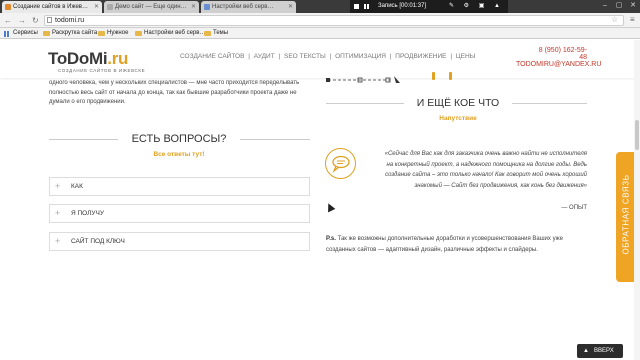  What do you see at coordinates (118, 58) in the screenshot?
I see `logo-accent: .ru` at bounding box center [118, 58].